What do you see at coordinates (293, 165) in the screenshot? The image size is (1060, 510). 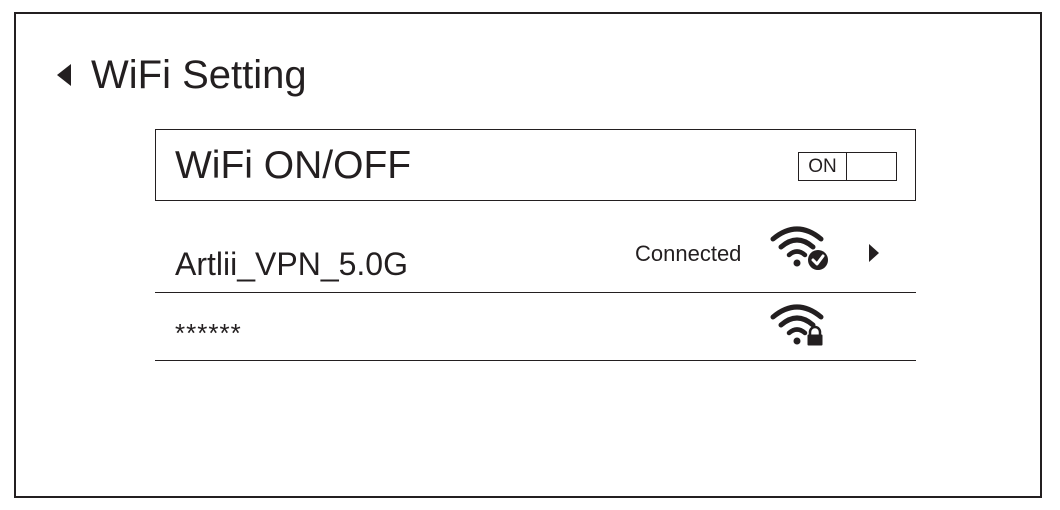 I see `wifi-toggle-label: WiFi ON/OFF` at bounding box center [293, 165].